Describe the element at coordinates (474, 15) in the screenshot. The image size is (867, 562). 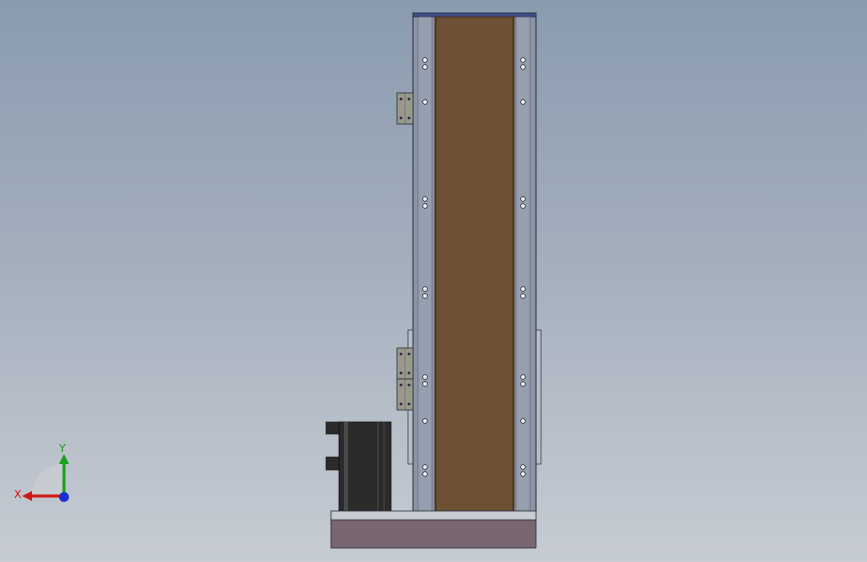
I see `frame-top-cap` at that location.